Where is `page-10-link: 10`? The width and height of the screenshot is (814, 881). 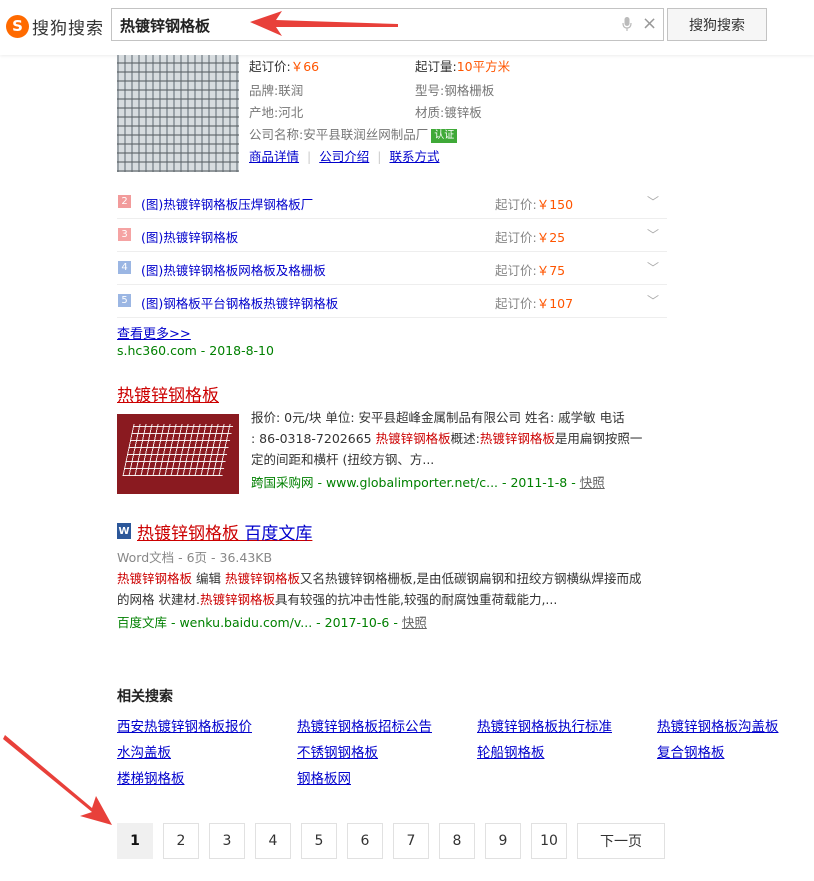 page-10-link: 10 is located at coordinates (549, 841).